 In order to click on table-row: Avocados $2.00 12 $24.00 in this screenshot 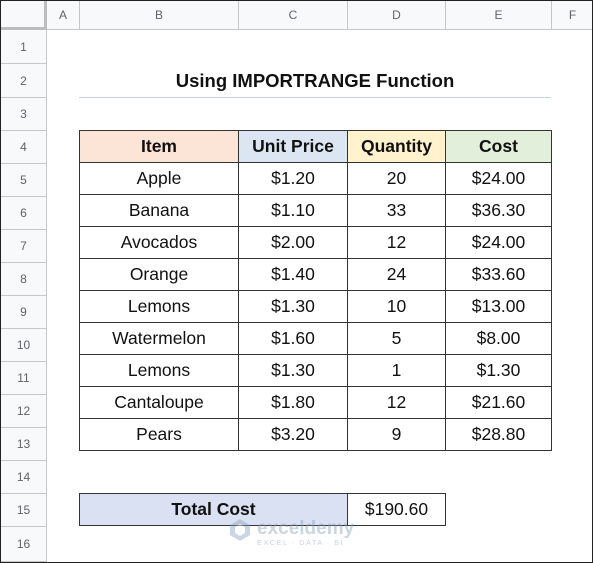, I will do `click(315, 242)`.